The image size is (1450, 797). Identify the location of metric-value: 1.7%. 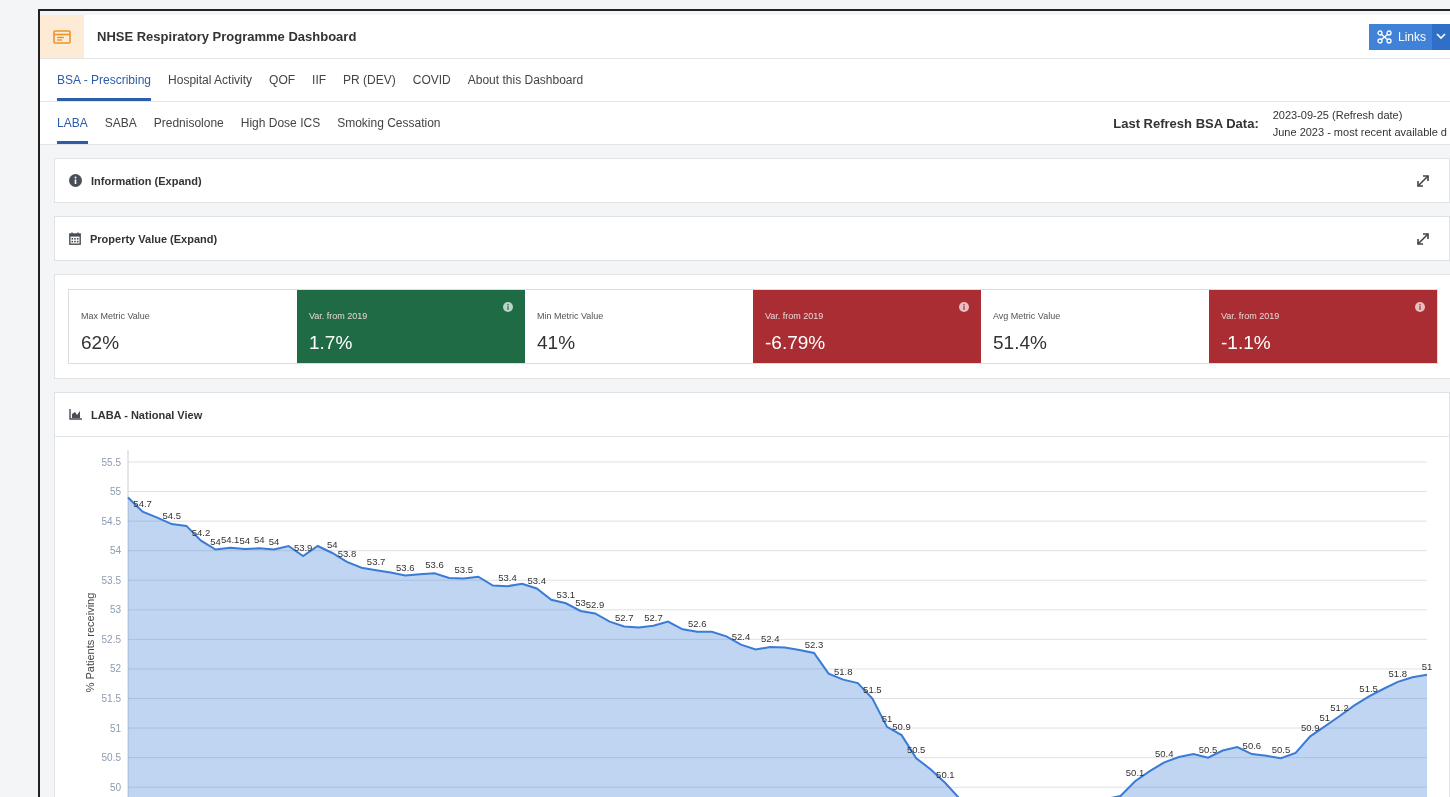
(331, 343).